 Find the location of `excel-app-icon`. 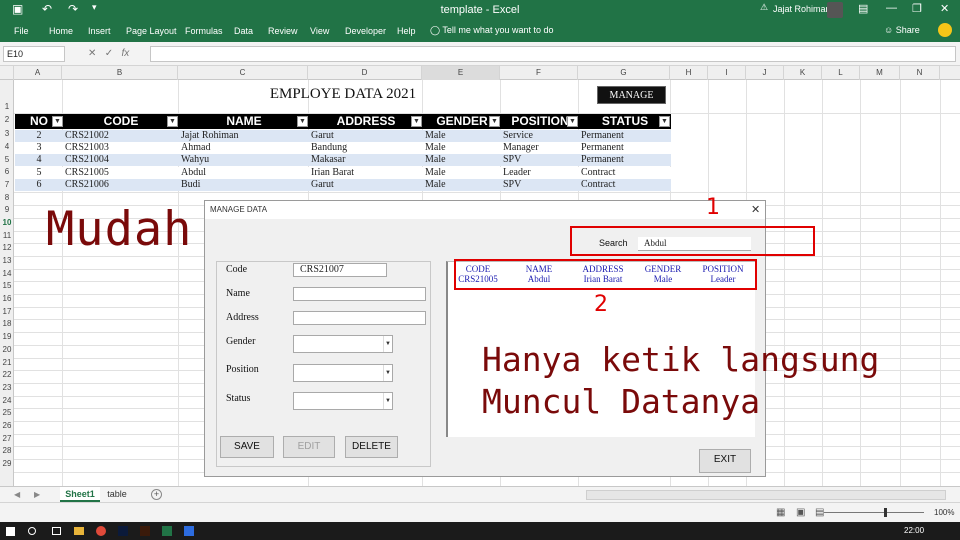

excel-app-icon is located at coordinates (167, 531).